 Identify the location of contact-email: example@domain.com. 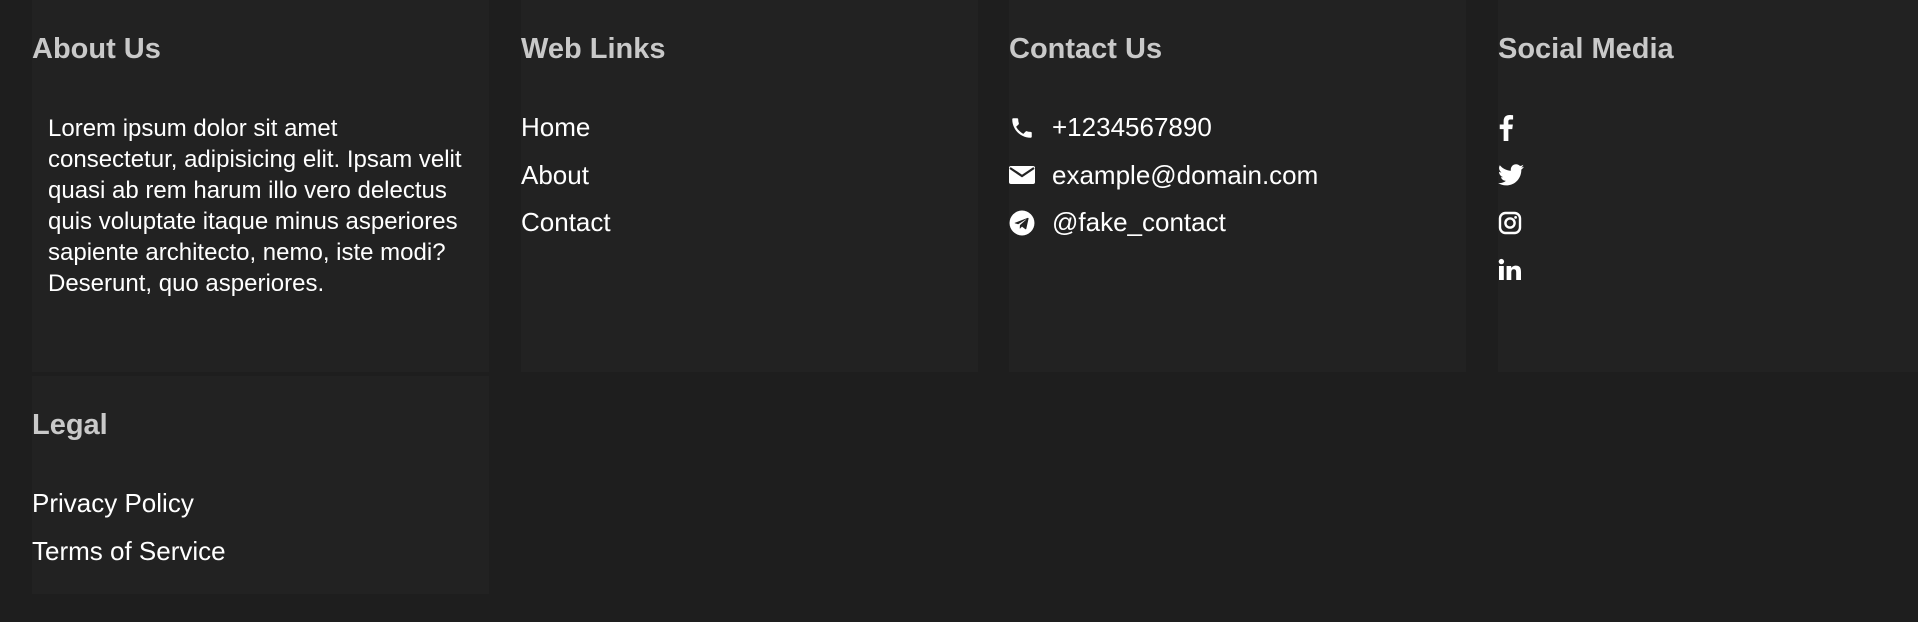
(1163, 176).